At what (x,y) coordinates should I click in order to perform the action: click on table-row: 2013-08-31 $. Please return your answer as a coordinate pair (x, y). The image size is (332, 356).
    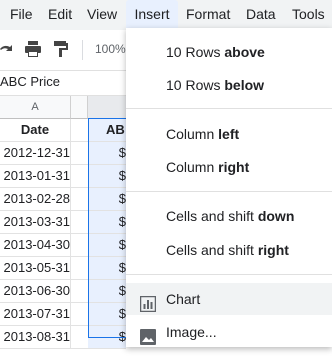
    Looking at the image, I should click on (63, 337).